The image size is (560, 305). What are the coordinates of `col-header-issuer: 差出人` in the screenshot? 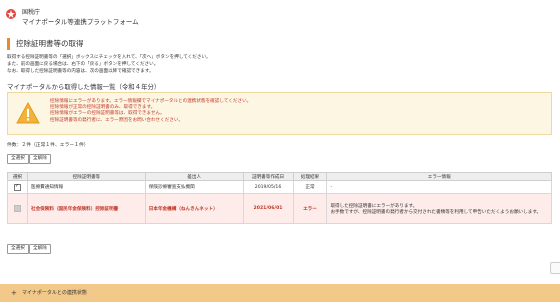 It's located at (194, 176).